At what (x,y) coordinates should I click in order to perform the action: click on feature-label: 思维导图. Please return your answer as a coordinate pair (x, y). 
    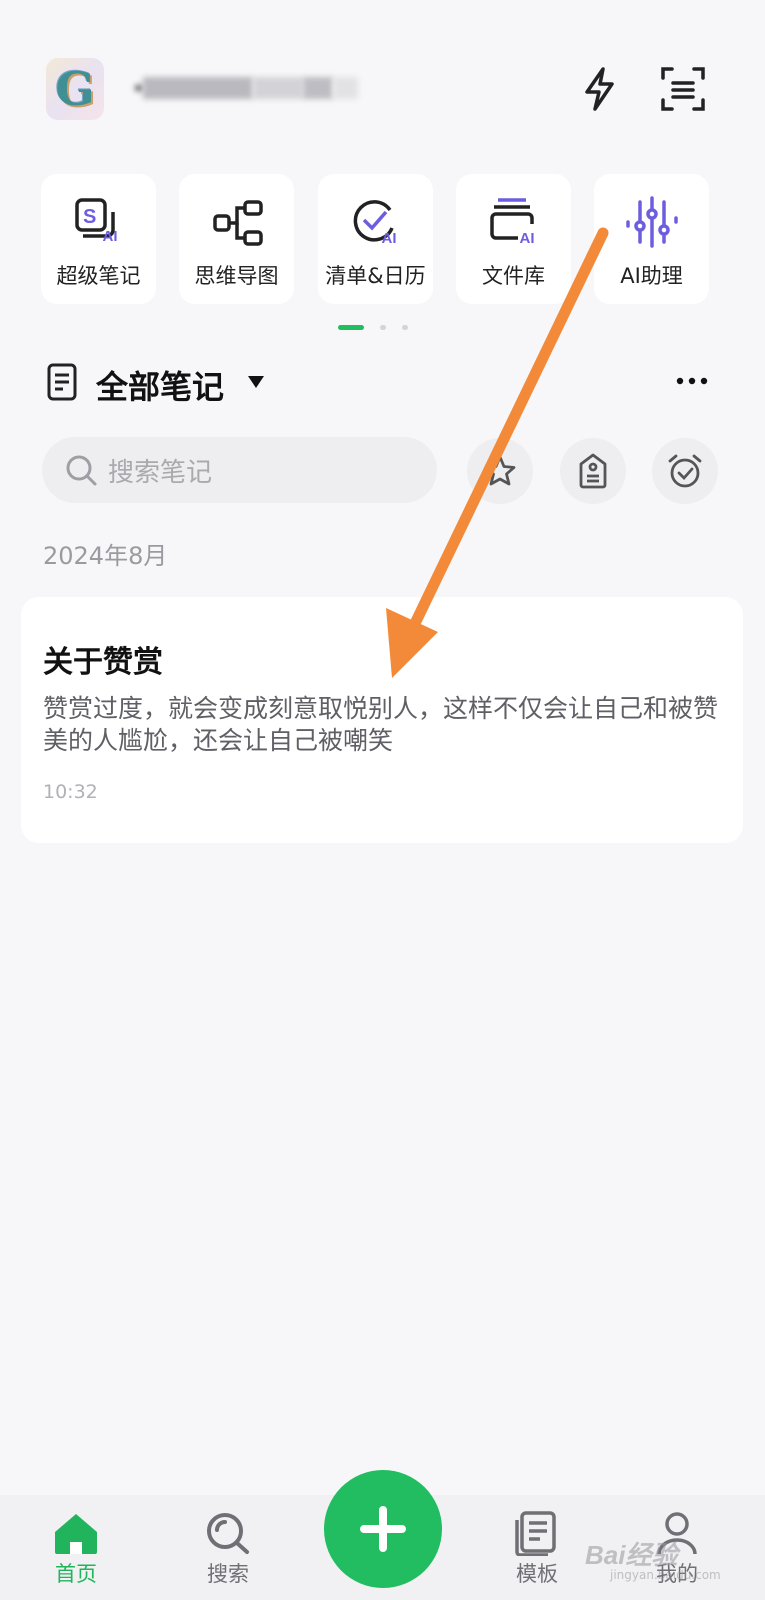
    Looking at the image, I should click on (236, 276).